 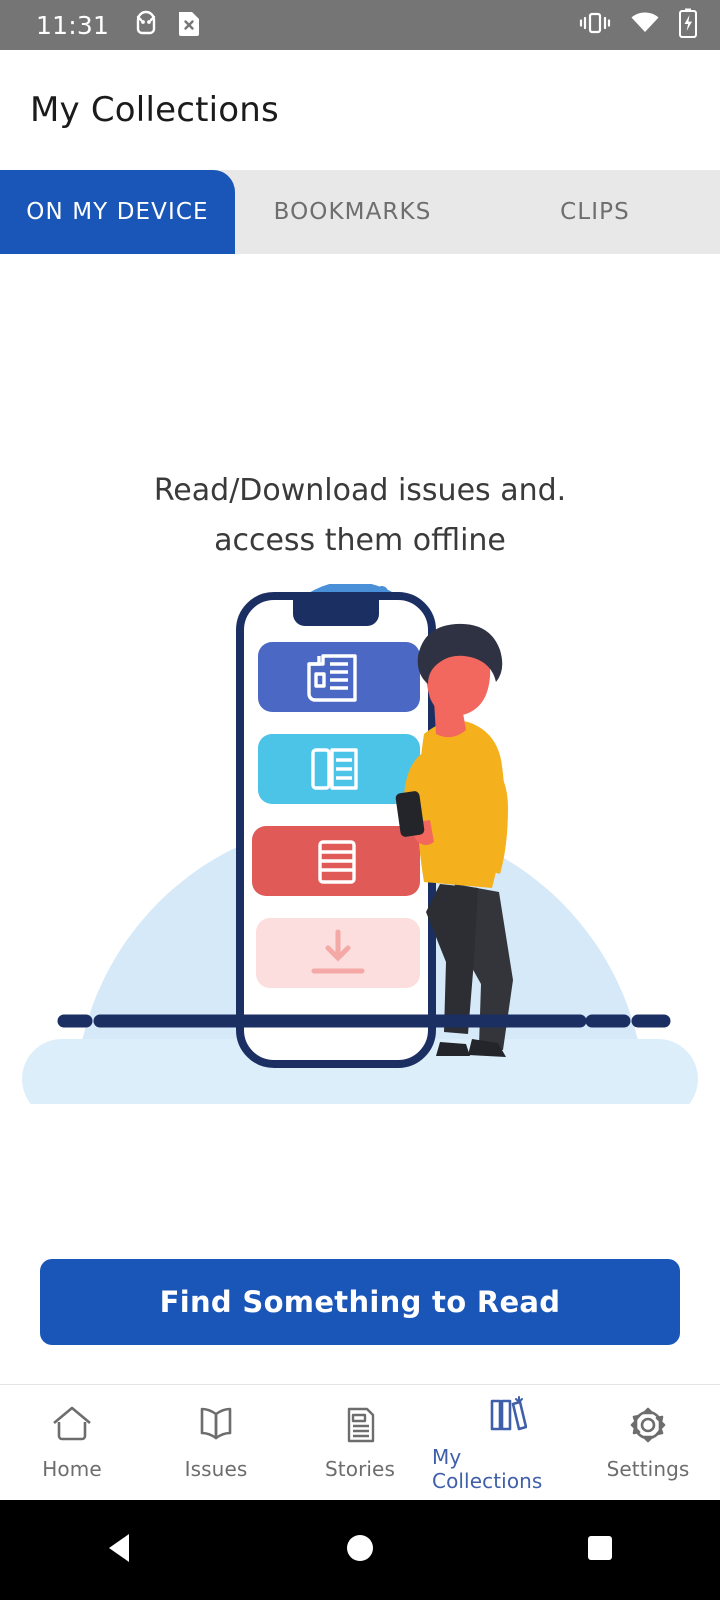 What do you see at coordinates (72, 1427) in the screenshot?
I see `home-icon` at bounding box center [72, 1427].